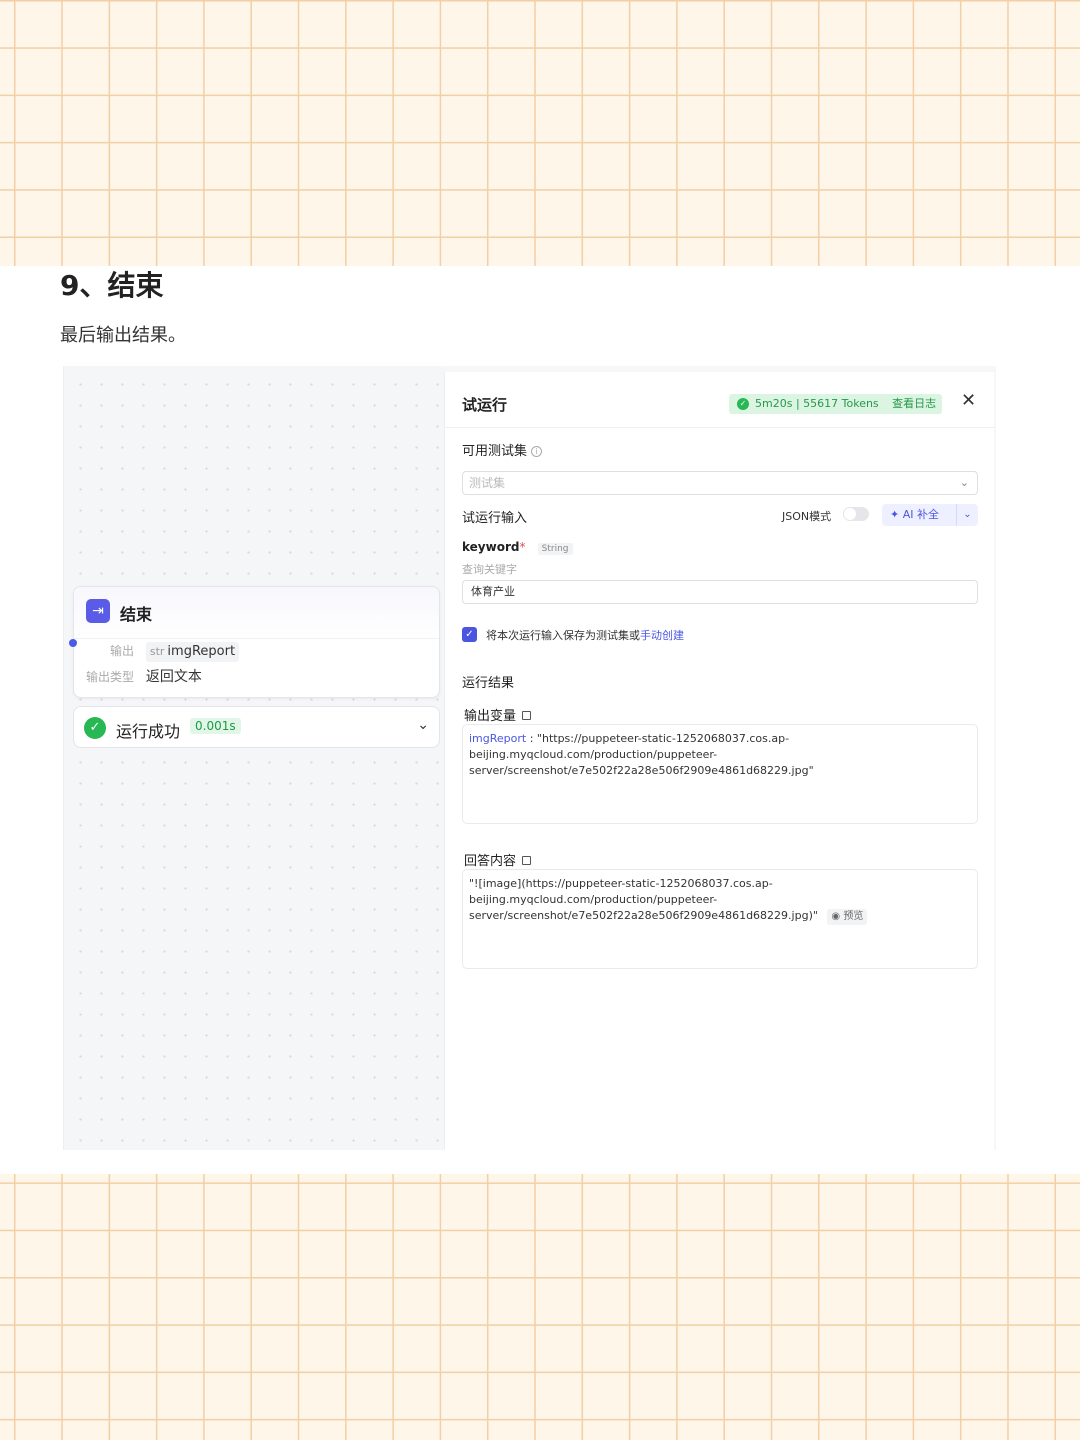 Image resolution: width=1080 pixels, height=1440 pixels. Describe the element at coordinates (850, 514) in the screenshot. I see `toggle-knob` at that location.